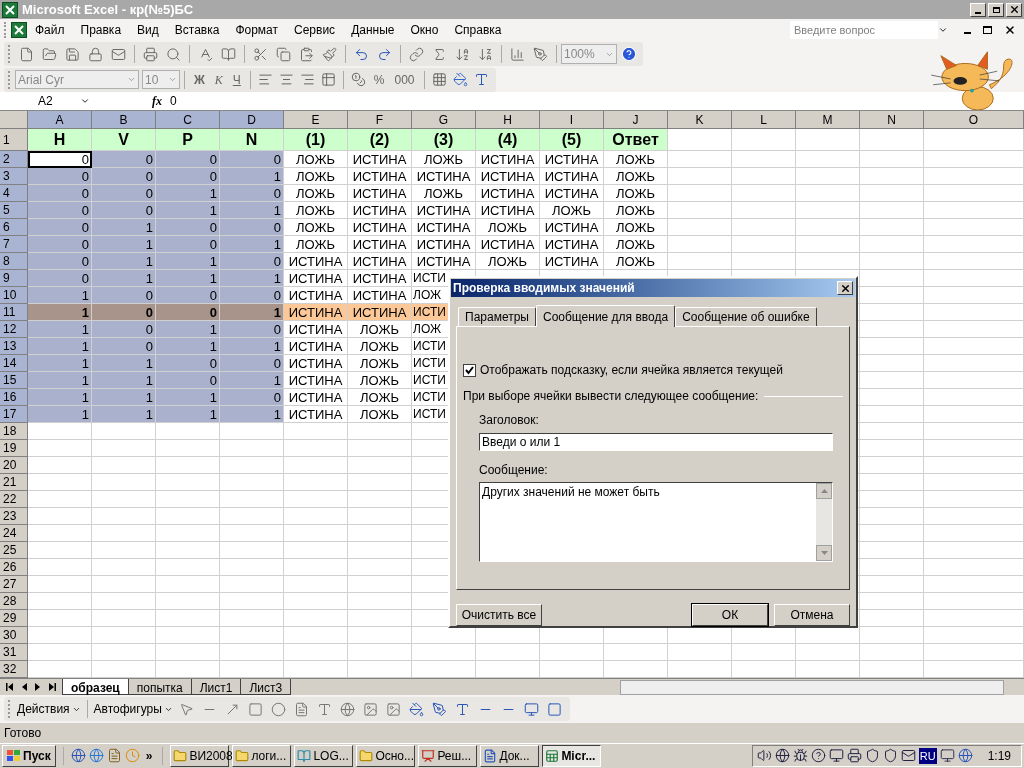 This screenshot has width=1024, height=768. I want to click on clock: 1:19, so click(999, 756).